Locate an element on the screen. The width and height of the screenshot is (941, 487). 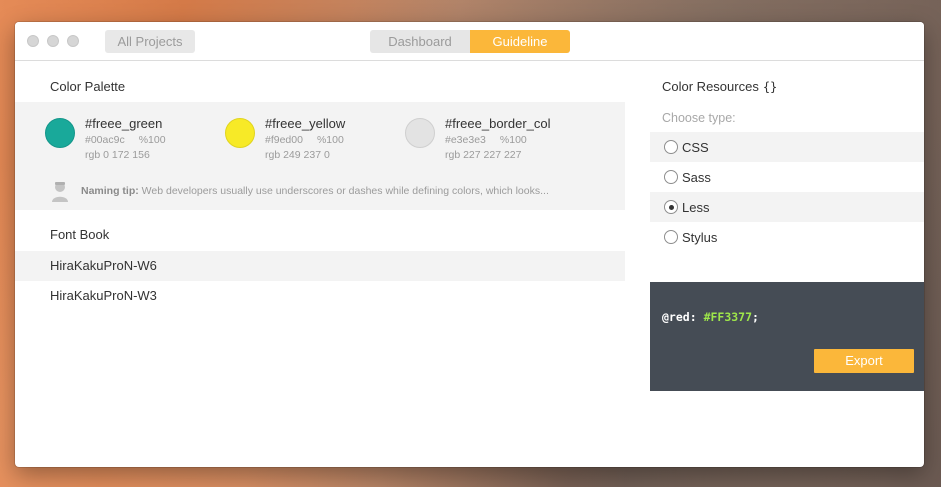
color-resources-title: Color Resources{} is located at coordinates (719, 86).